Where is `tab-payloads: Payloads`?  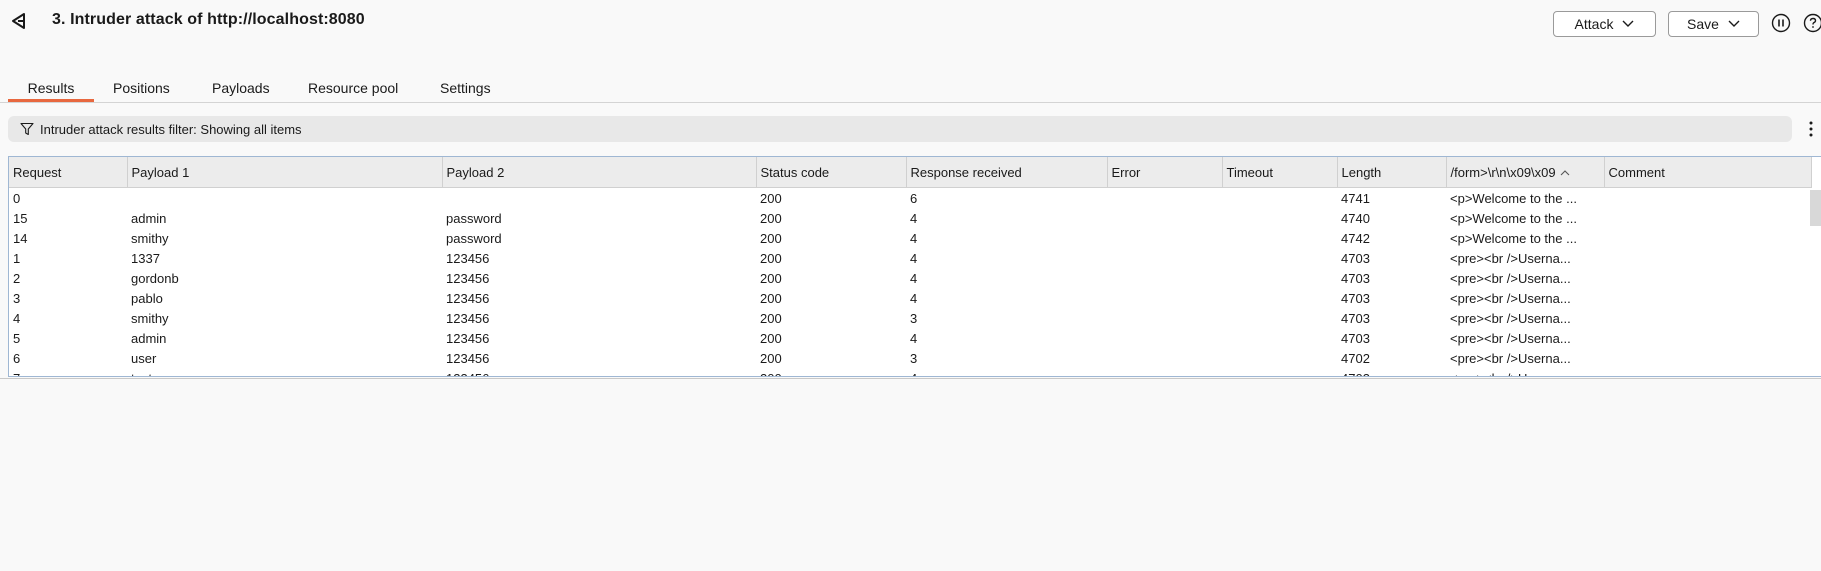
tab-payloads: Payloads is located at coordinates (241, 90).